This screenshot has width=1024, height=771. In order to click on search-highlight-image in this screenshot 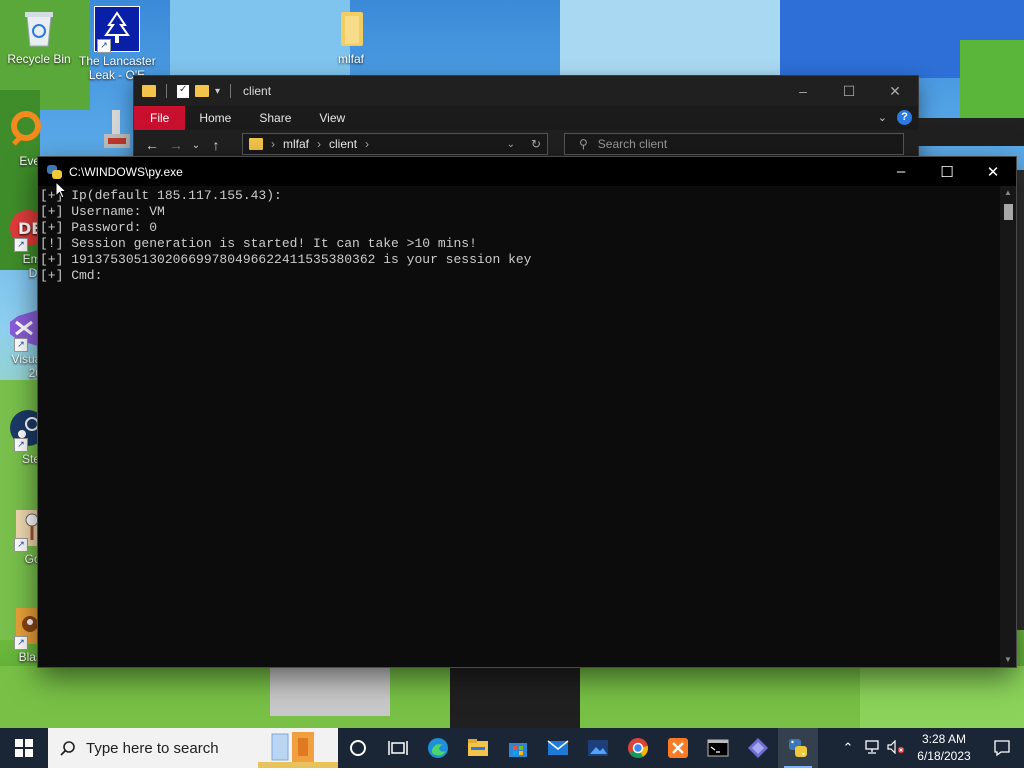, I will do `click(298, 748)`.